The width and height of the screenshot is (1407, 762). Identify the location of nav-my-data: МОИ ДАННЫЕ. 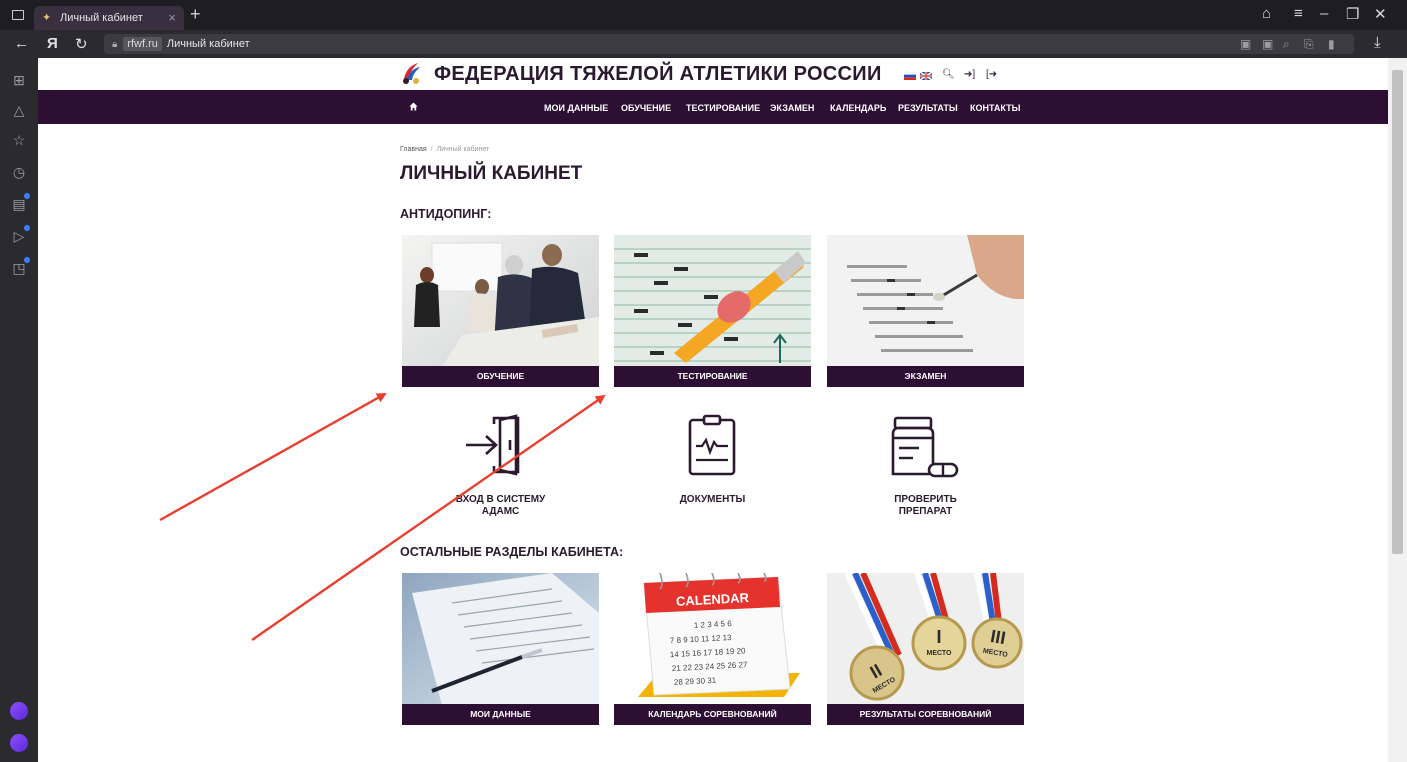
(576, 108).